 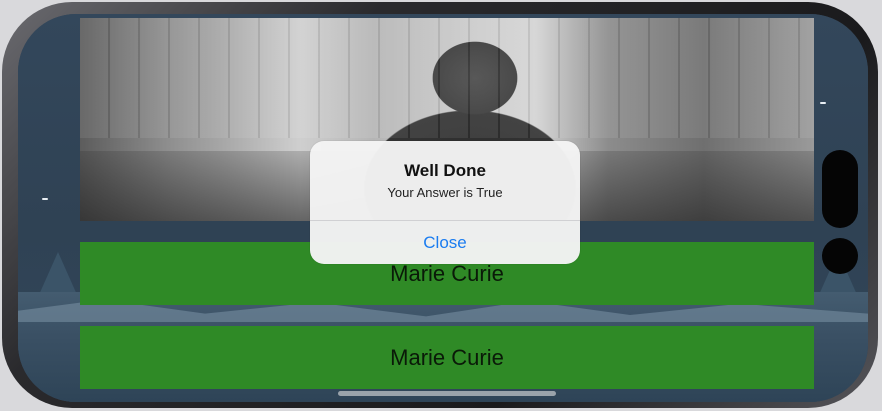 What do you see at coordinates (840, 189) in the screenshot?
I see `dynamic-island` at bounding box center [840, 189].